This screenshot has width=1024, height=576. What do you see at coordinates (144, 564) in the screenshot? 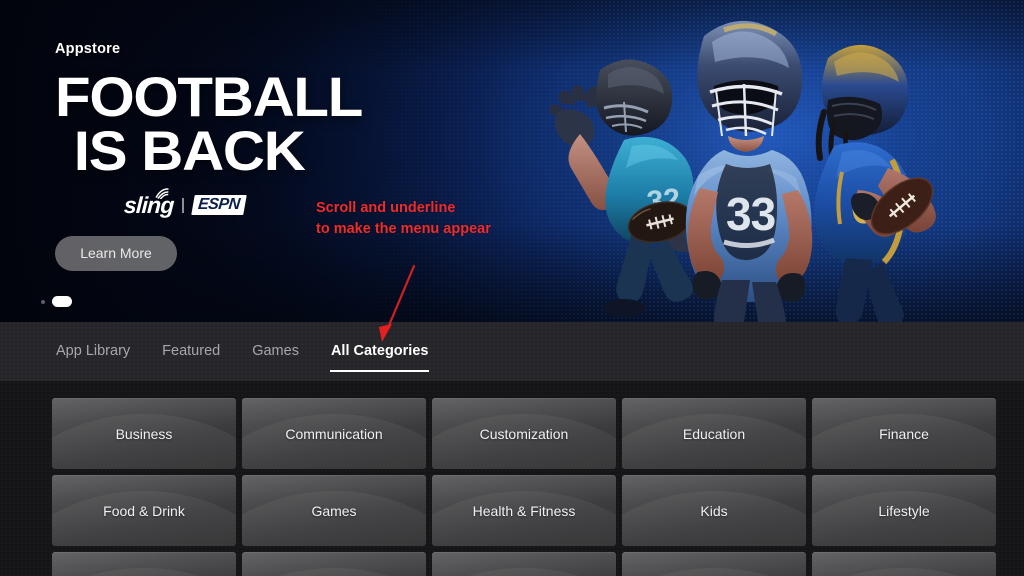
I see `category-tile-local: Local` at bounding box center [144, 564].